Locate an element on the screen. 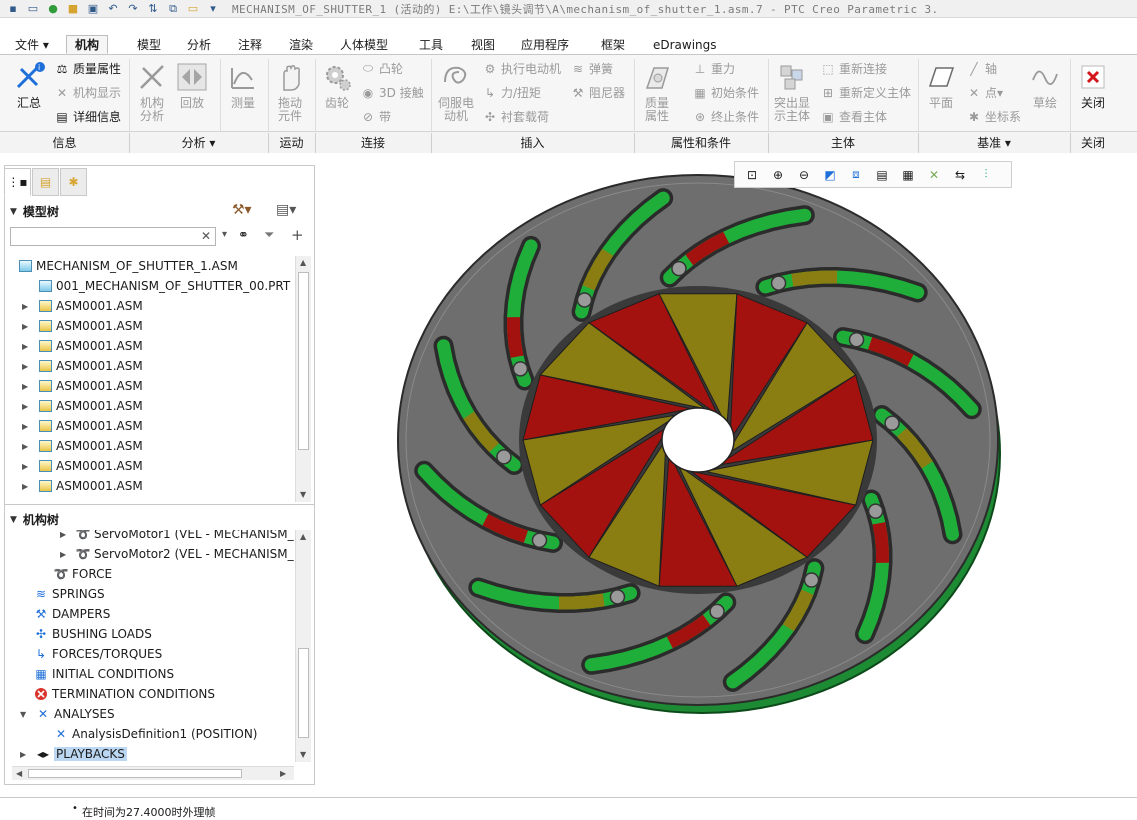  tree-settings-icon: ⚒▾ is located at coordinates (242, 210).